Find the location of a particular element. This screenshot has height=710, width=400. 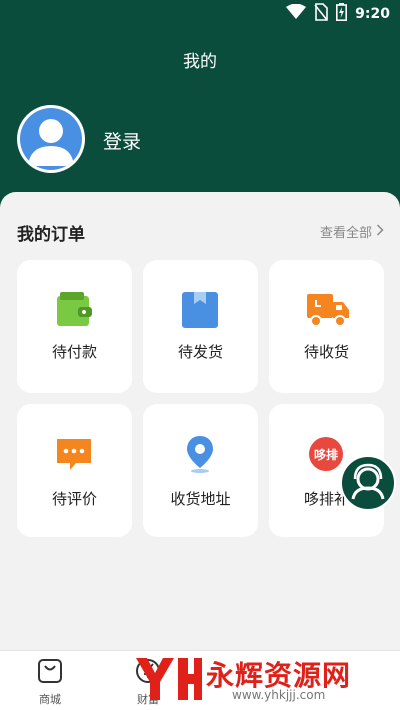

order-pending-payment: 待付款 is located at coordinates (74, 326).